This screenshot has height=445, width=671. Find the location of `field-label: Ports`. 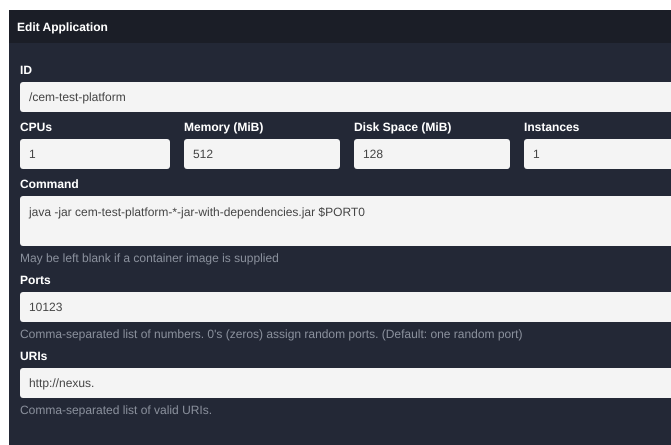

field-label: Ports is located at coordinates (35, 280).